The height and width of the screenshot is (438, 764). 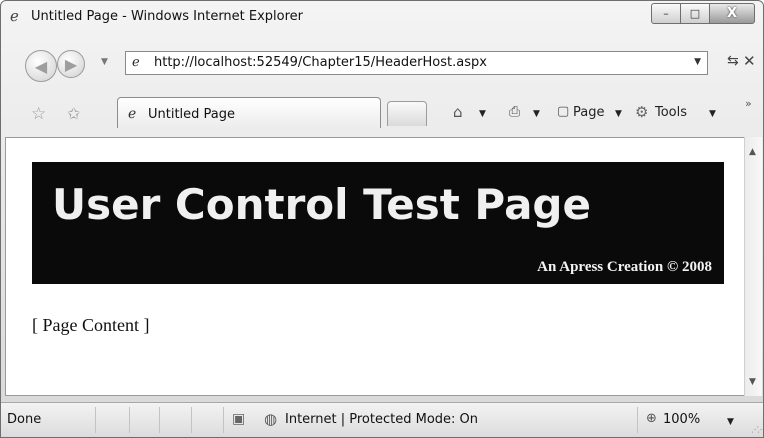 What do you see at coordinates (588, 112) in the screenshot?
I see `page-menu-button: Page` at bounding box center [588, 112].